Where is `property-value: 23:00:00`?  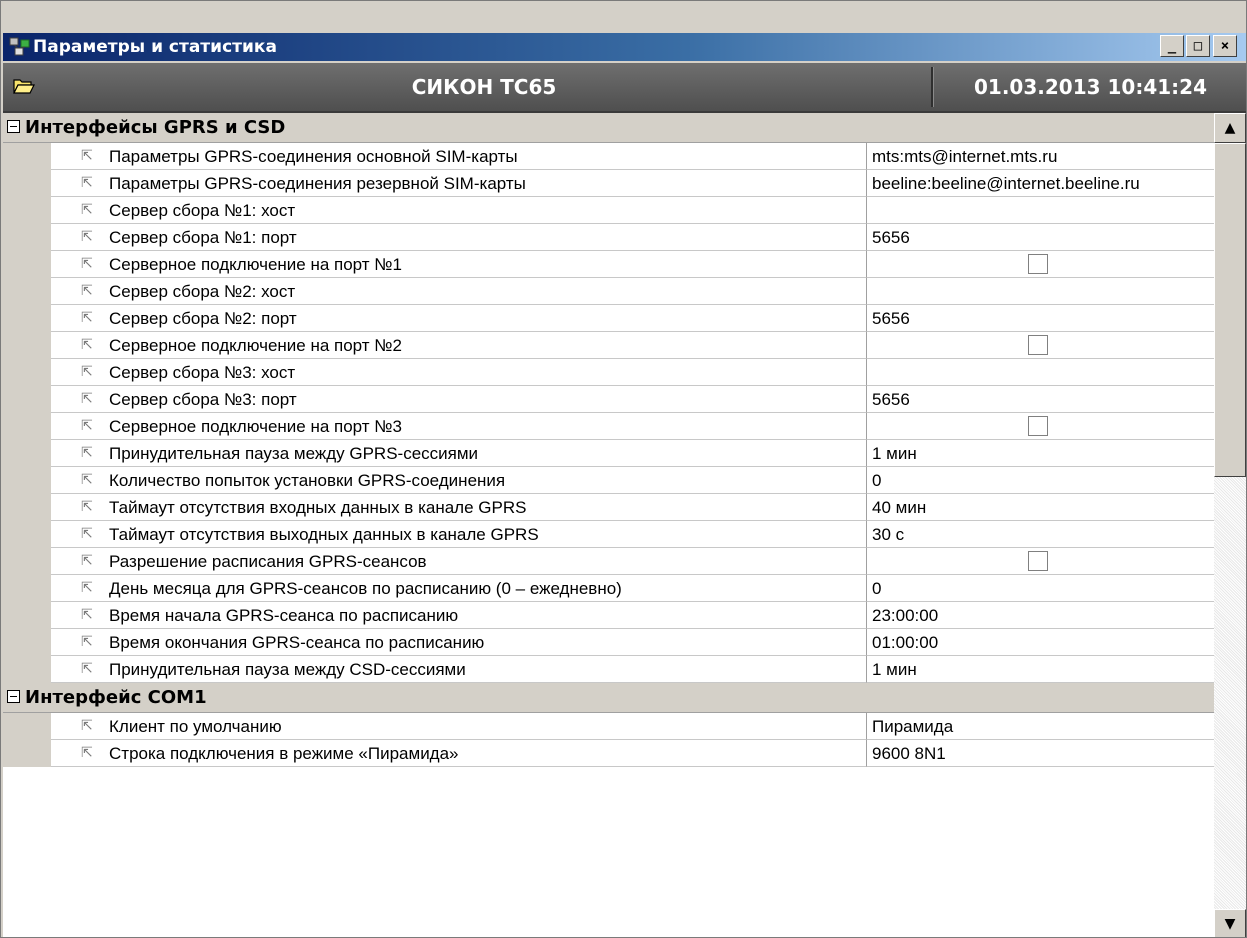 property-value: 23:00:00 is located at coordinates (905, 615).